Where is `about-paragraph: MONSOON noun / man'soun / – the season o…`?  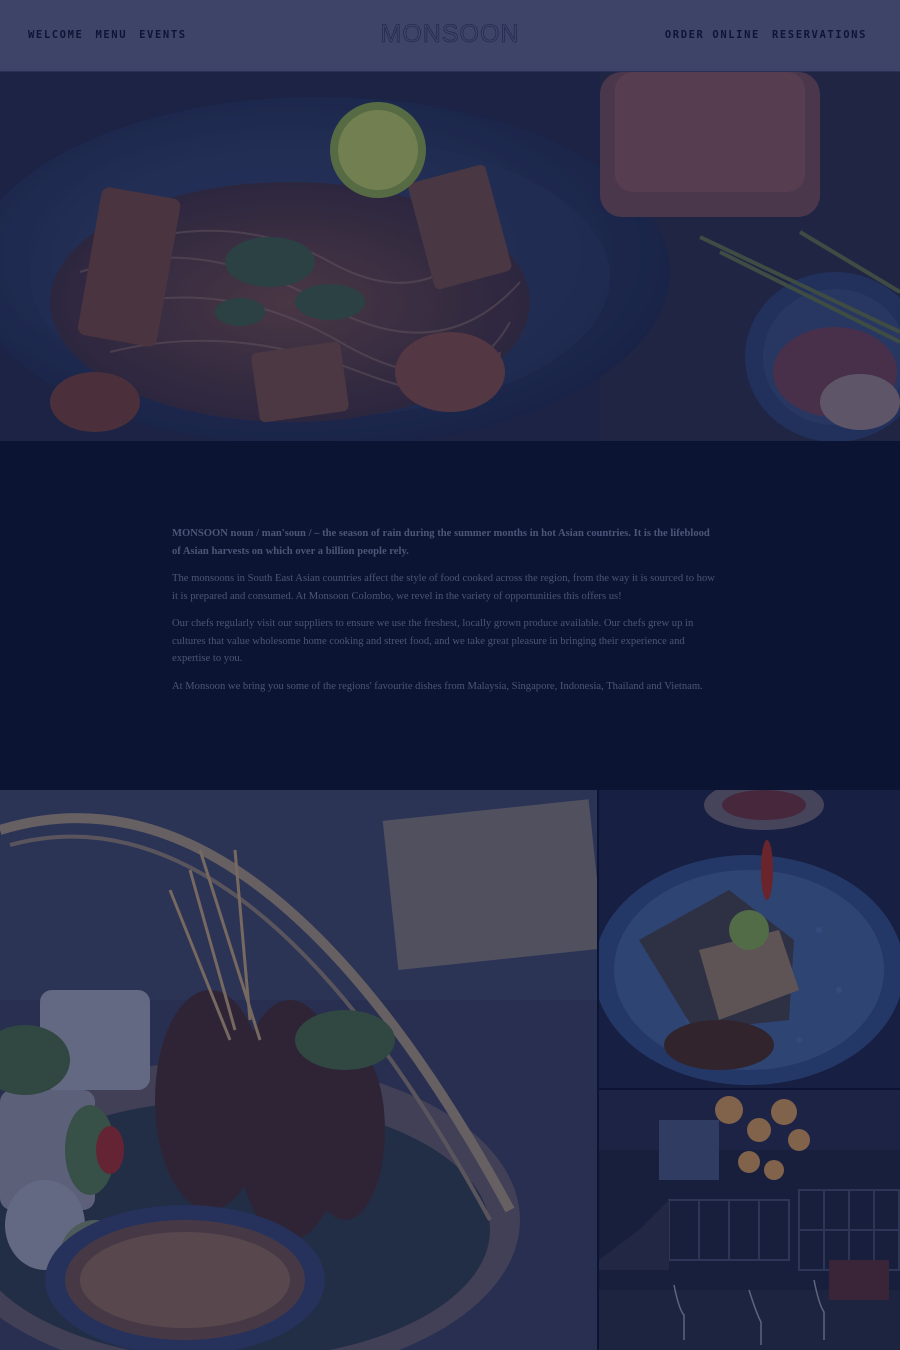
about-paragraph: MONSOON noun / man'soun / – the season o… is located at coordinates (441, 542).